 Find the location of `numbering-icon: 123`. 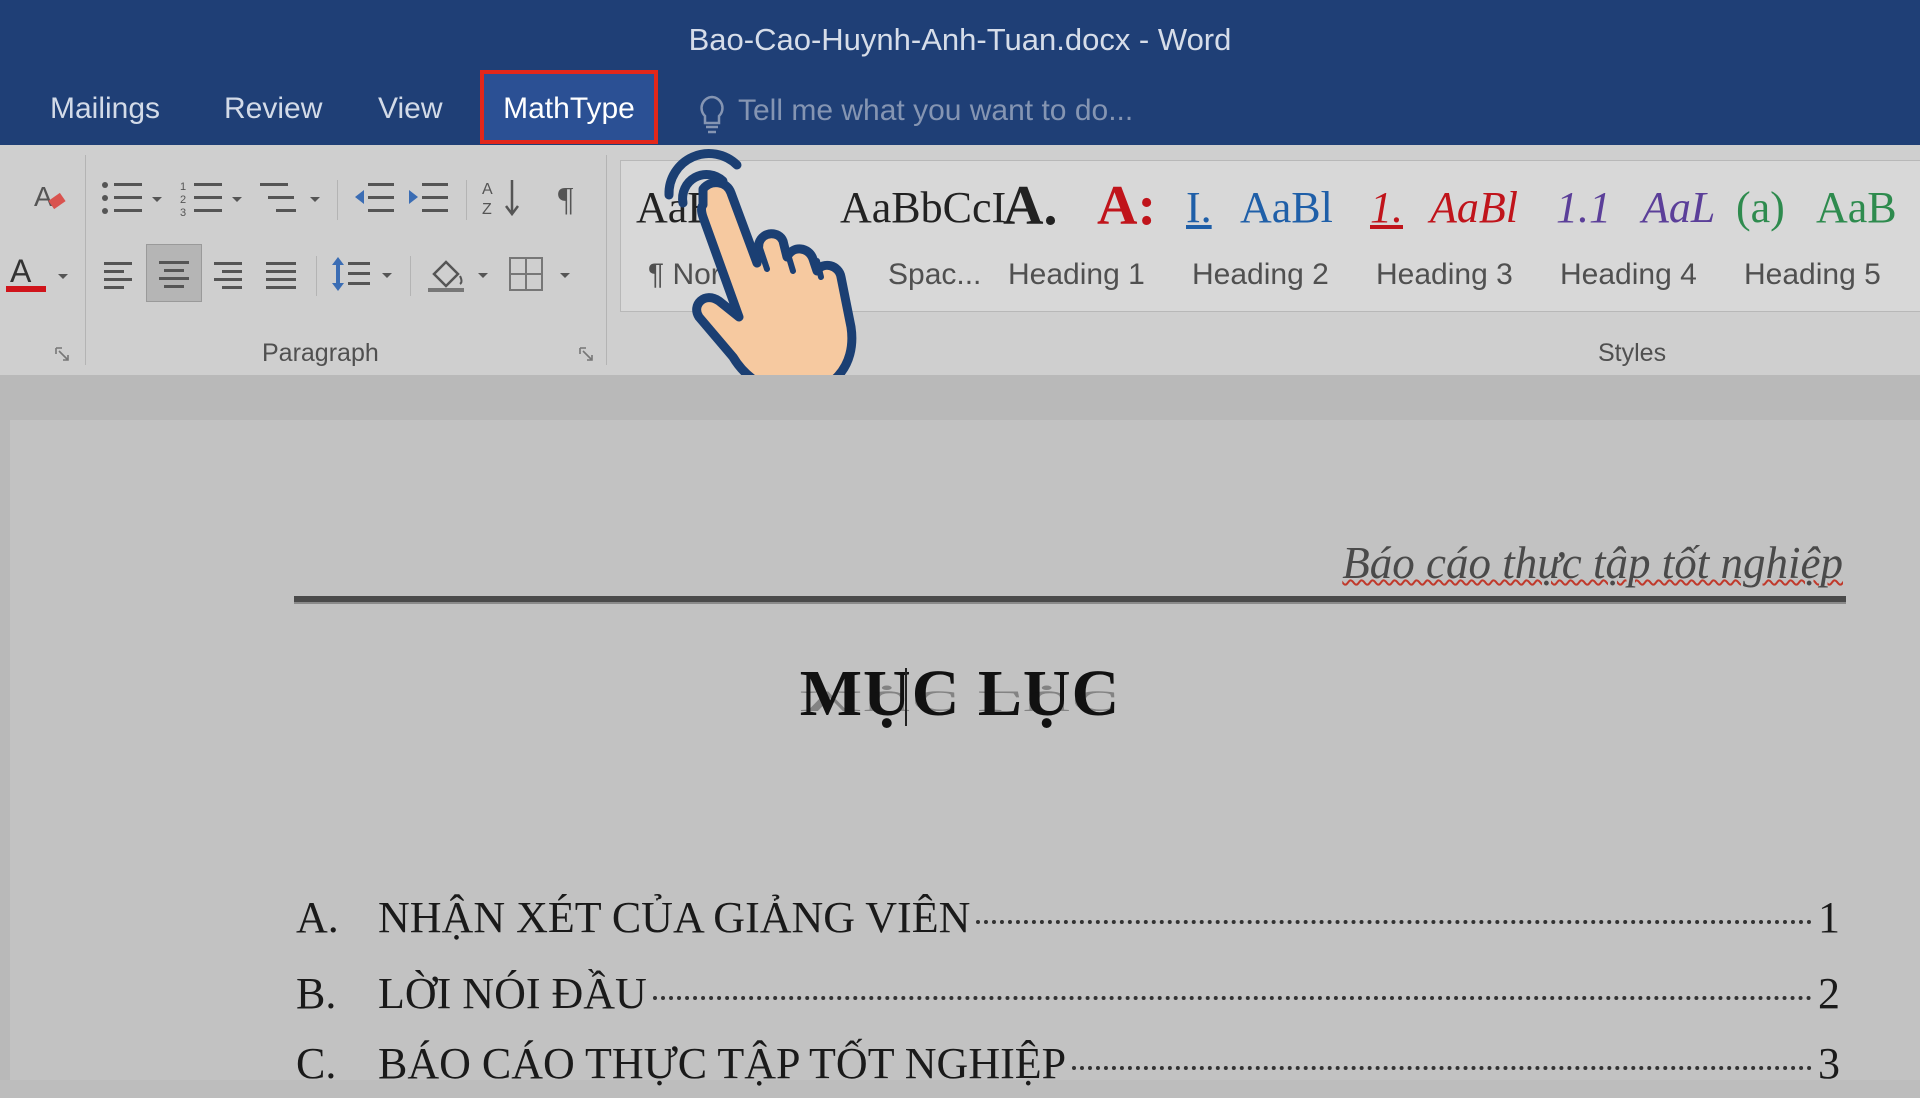

numbering-icon: 123 is located at coordinates (215, 198).